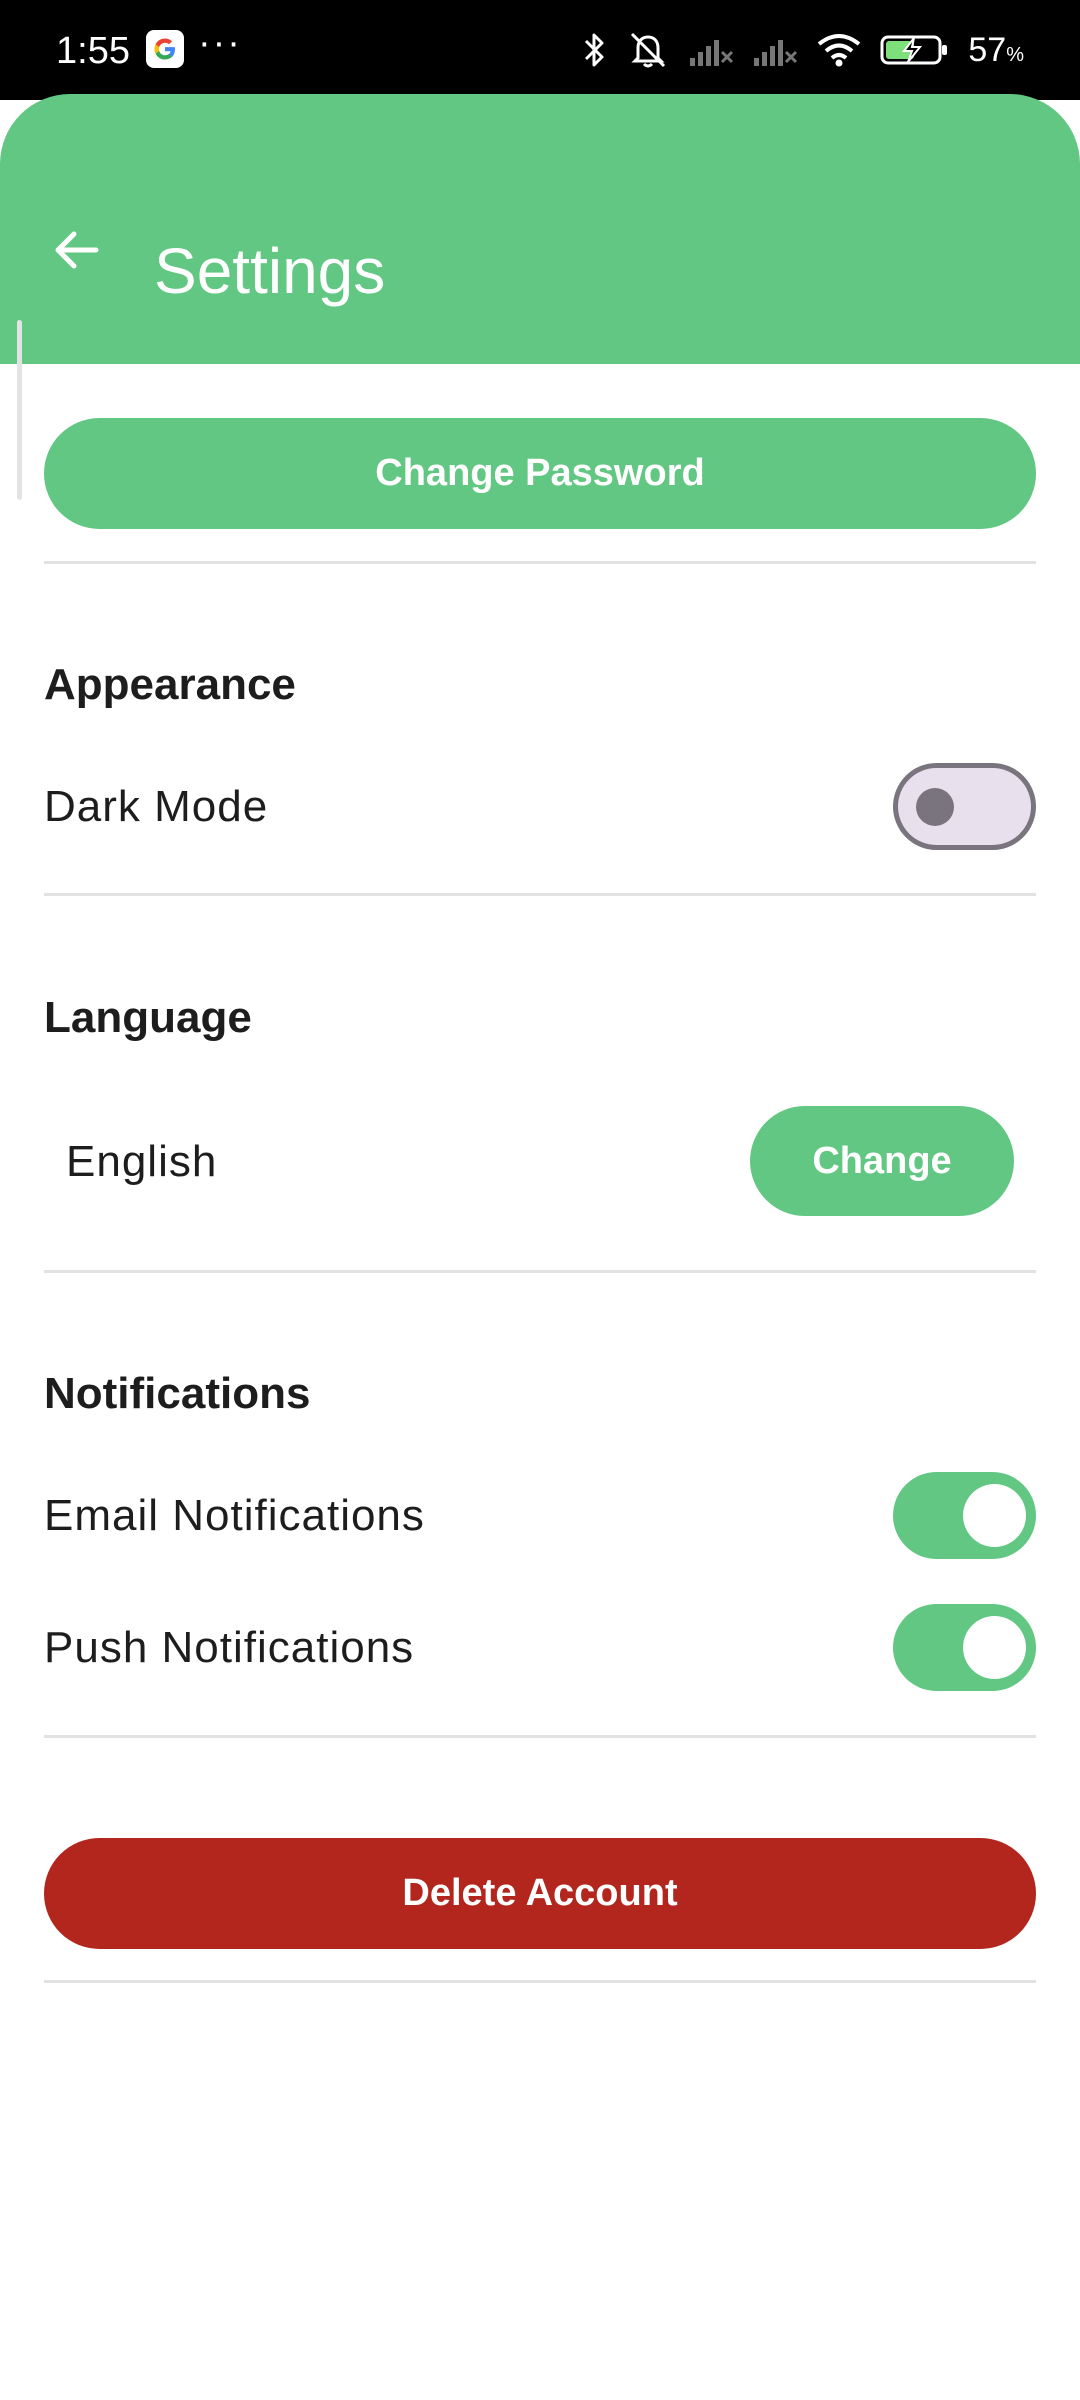  I want to click on battery-charging-icon, so click(914, 50).